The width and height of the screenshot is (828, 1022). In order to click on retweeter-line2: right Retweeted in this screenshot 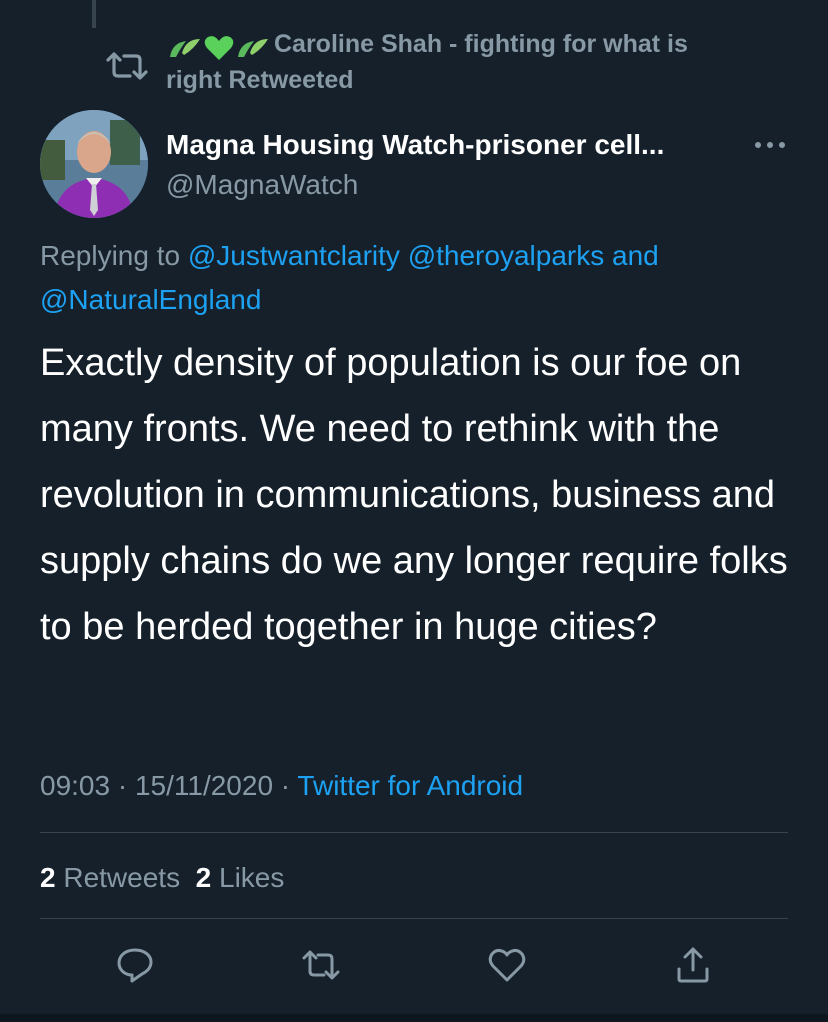, I will do `click(260, 80)`.